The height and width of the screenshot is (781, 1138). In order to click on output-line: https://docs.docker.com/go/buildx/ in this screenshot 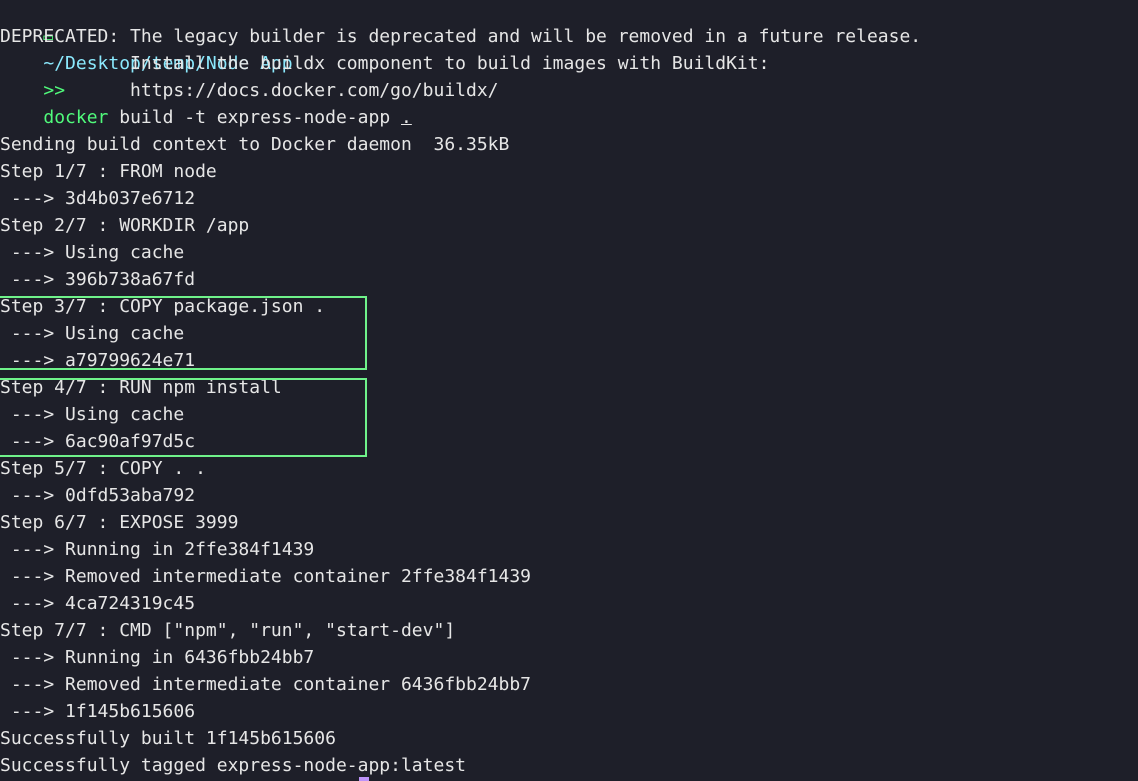, I will do `click(249, 90)`.